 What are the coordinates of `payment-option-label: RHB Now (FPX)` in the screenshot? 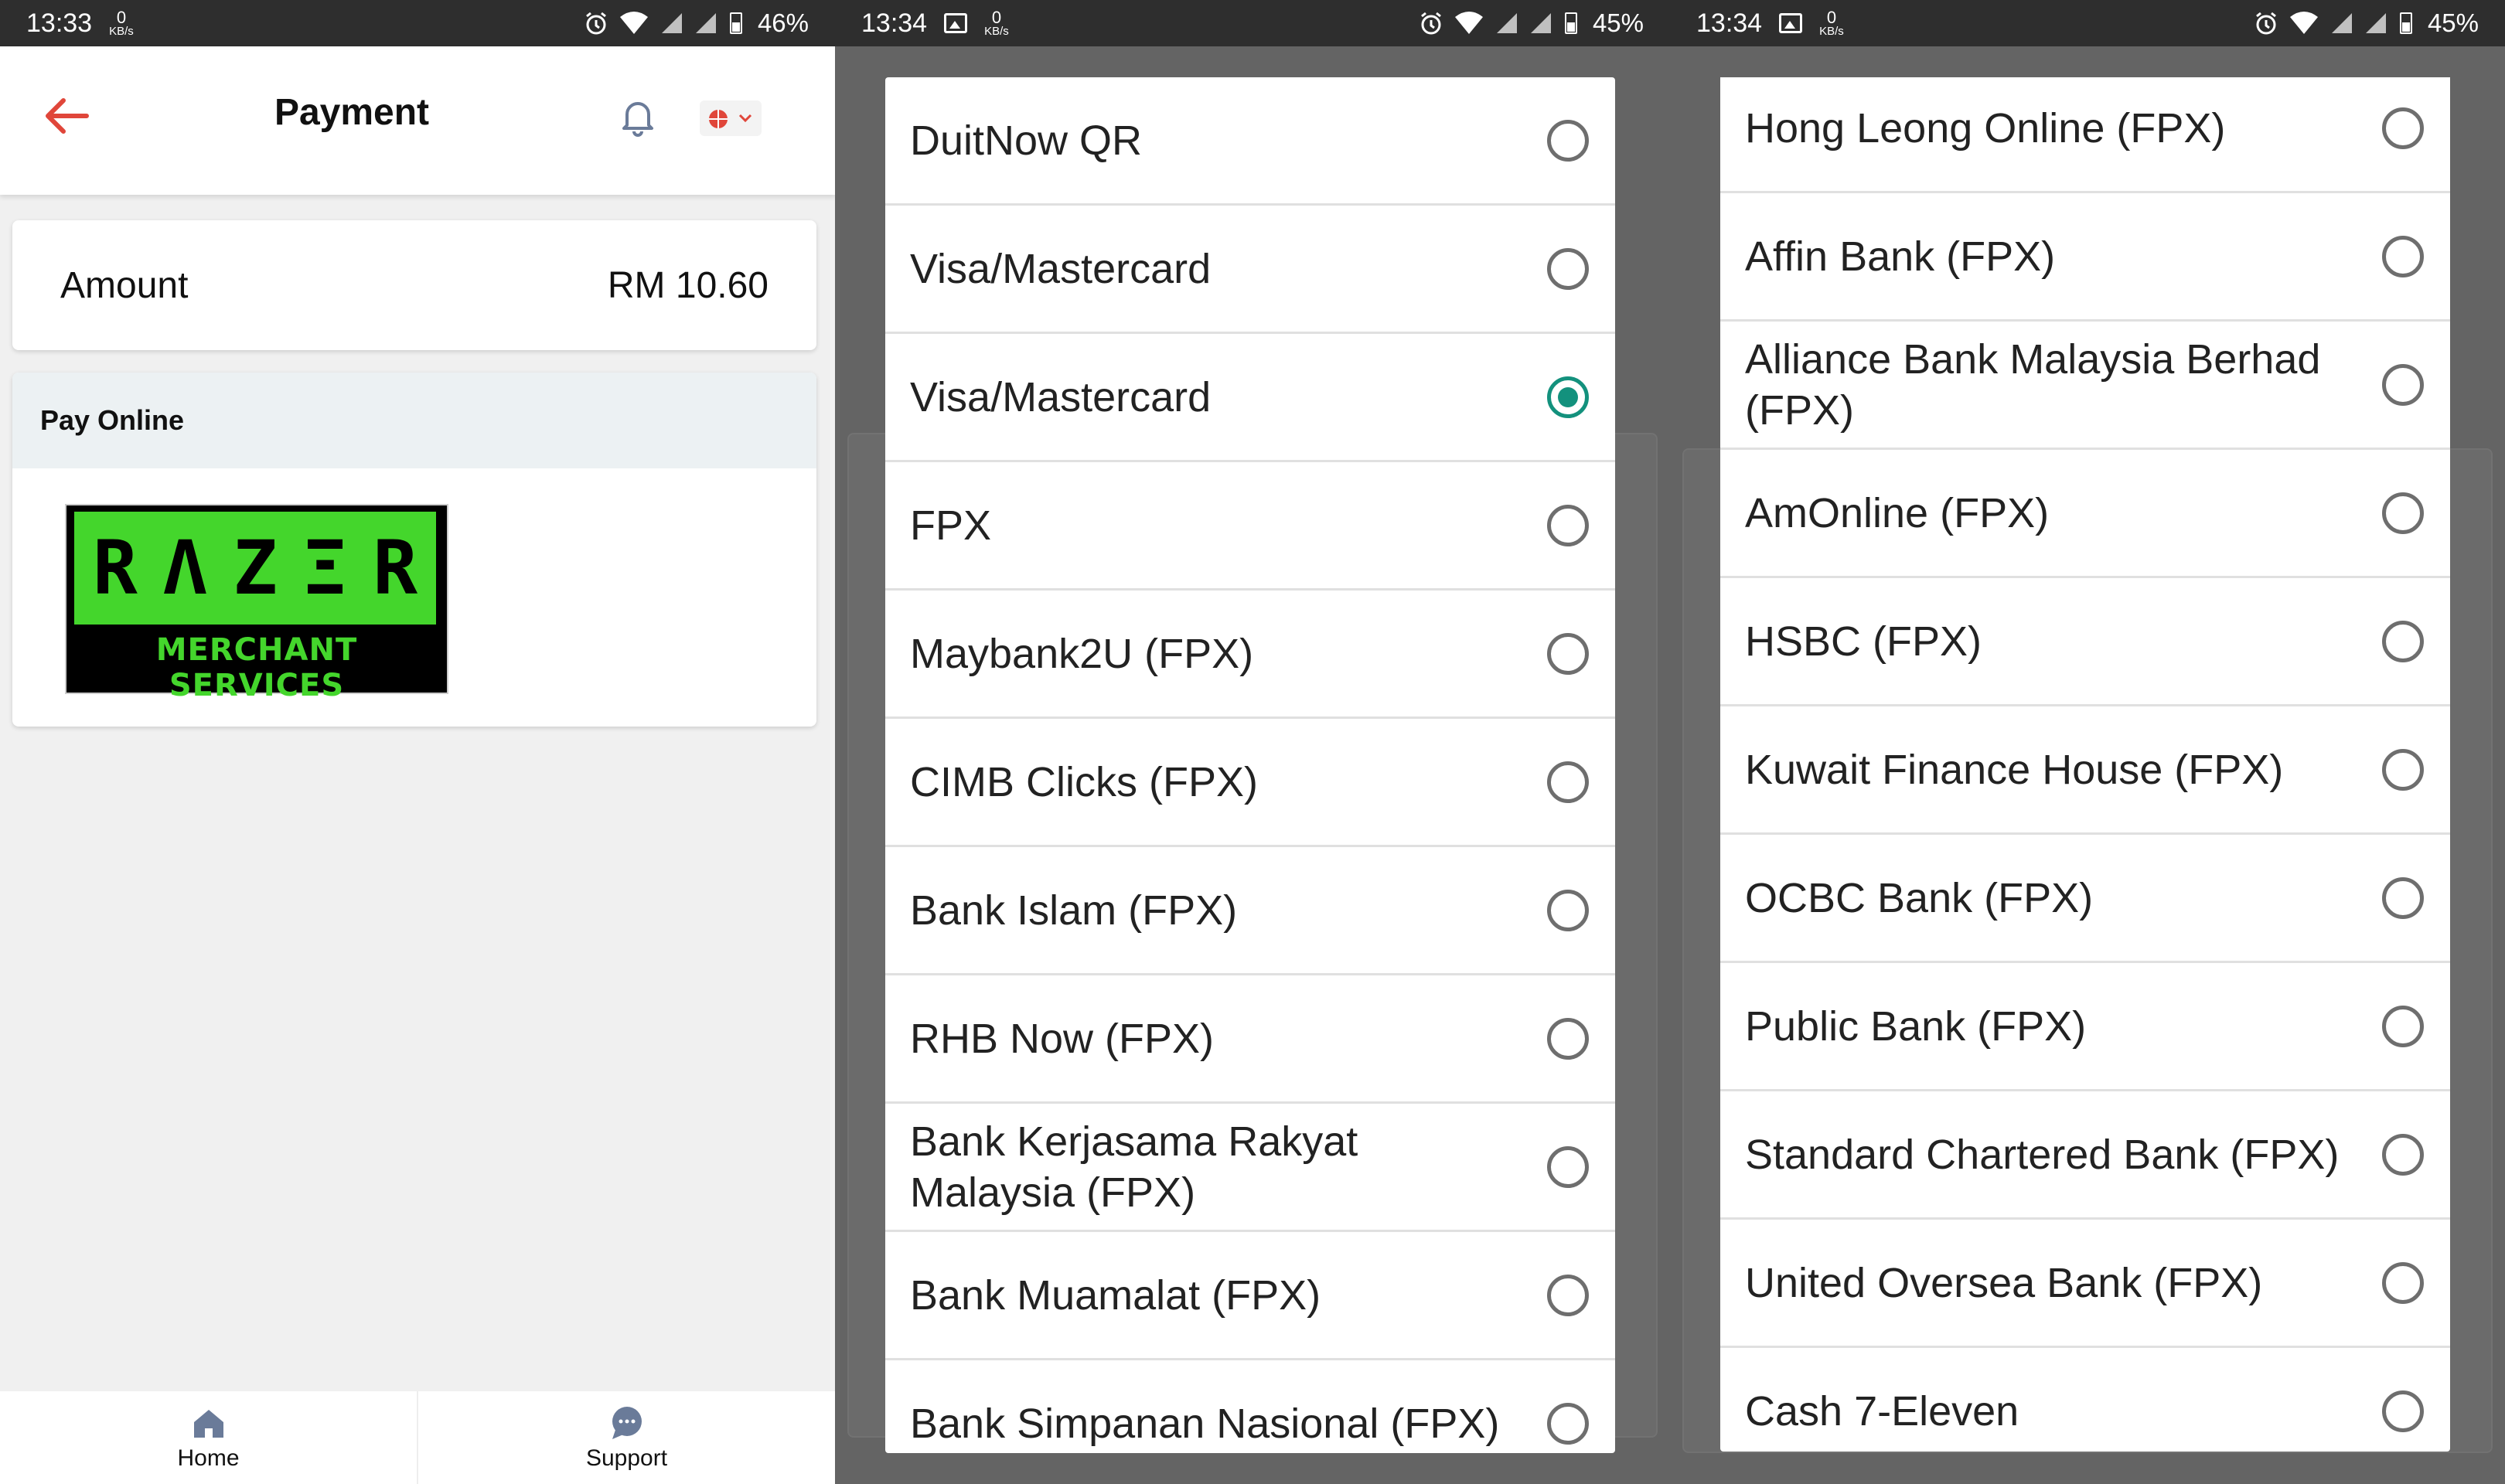 It's located at (1062, 1038).